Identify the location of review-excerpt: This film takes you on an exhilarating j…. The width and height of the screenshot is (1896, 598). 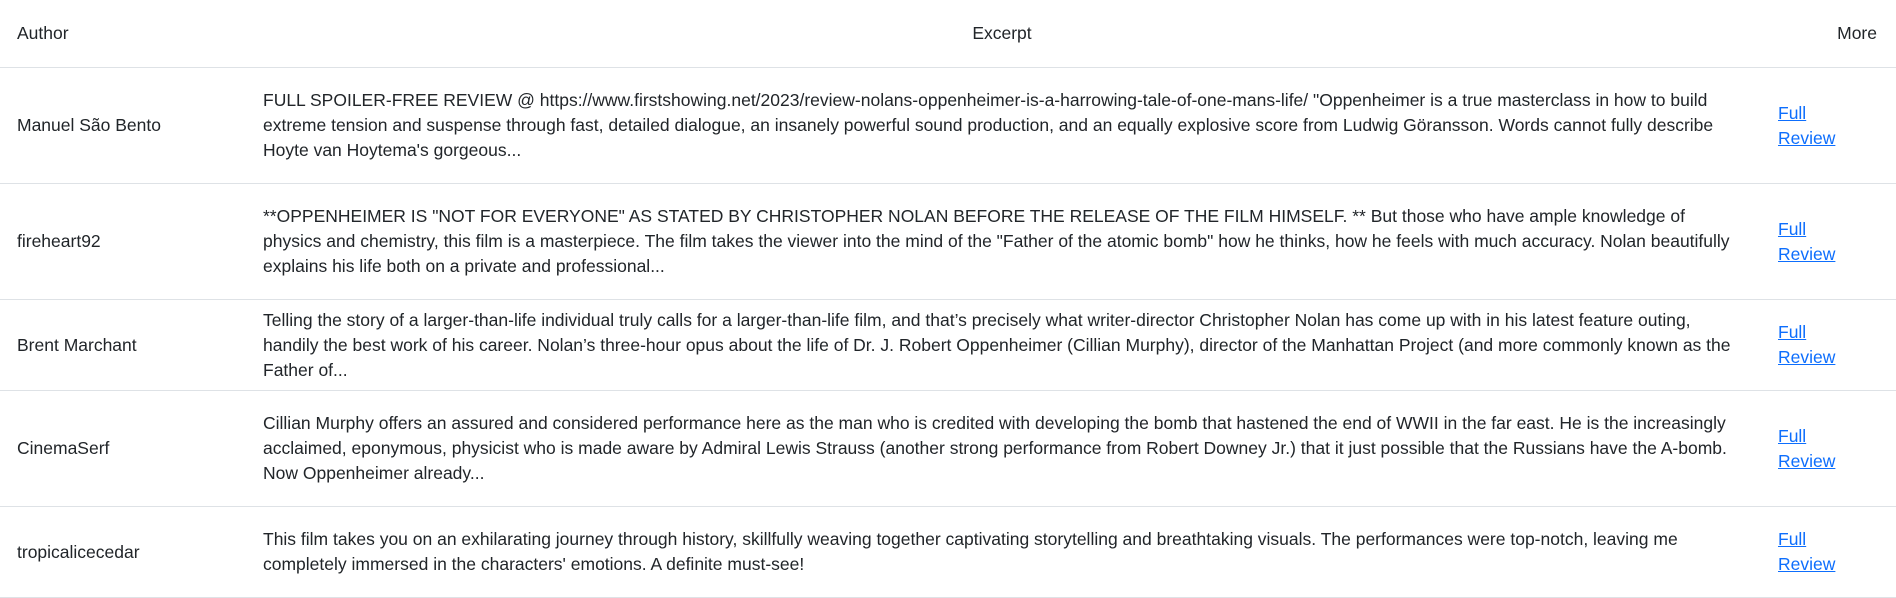
(1002, 552).